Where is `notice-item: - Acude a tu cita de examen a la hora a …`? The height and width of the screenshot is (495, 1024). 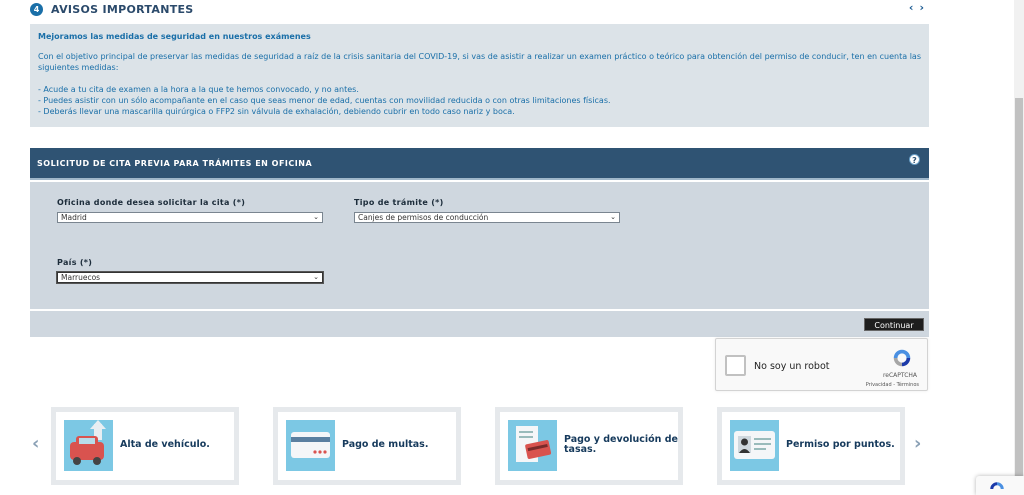
notice-item: - Acude a tu cita de examen a la hora a … is located at coordinates (198, 89).